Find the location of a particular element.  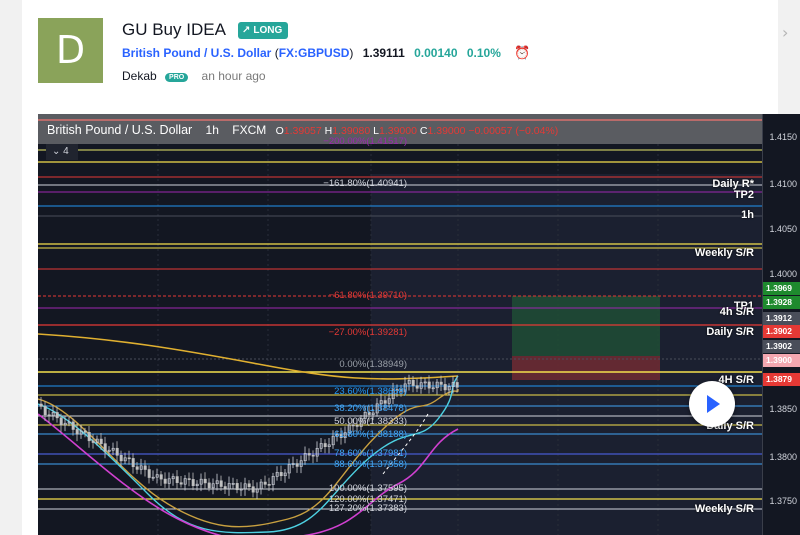

author-row: Dekab PRO an hour ago is located at coordinates (194, 76).